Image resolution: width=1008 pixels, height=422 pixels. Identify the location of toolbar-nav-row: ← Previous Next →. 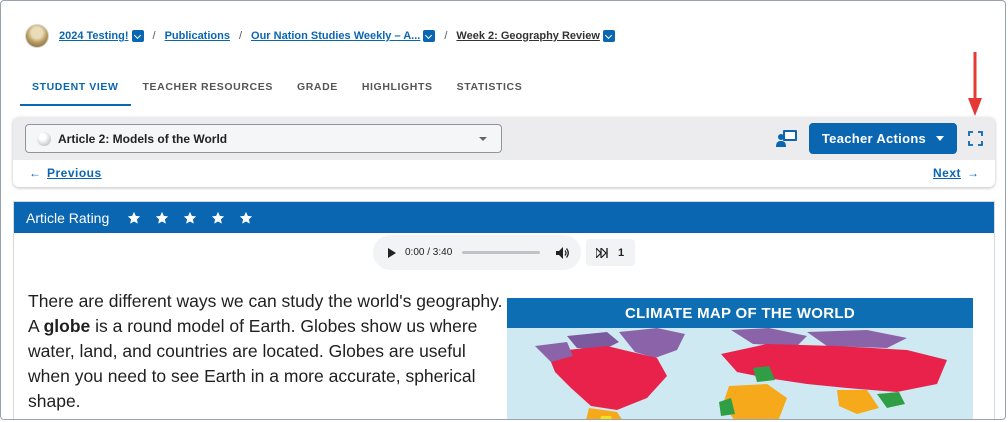
(504, 173).